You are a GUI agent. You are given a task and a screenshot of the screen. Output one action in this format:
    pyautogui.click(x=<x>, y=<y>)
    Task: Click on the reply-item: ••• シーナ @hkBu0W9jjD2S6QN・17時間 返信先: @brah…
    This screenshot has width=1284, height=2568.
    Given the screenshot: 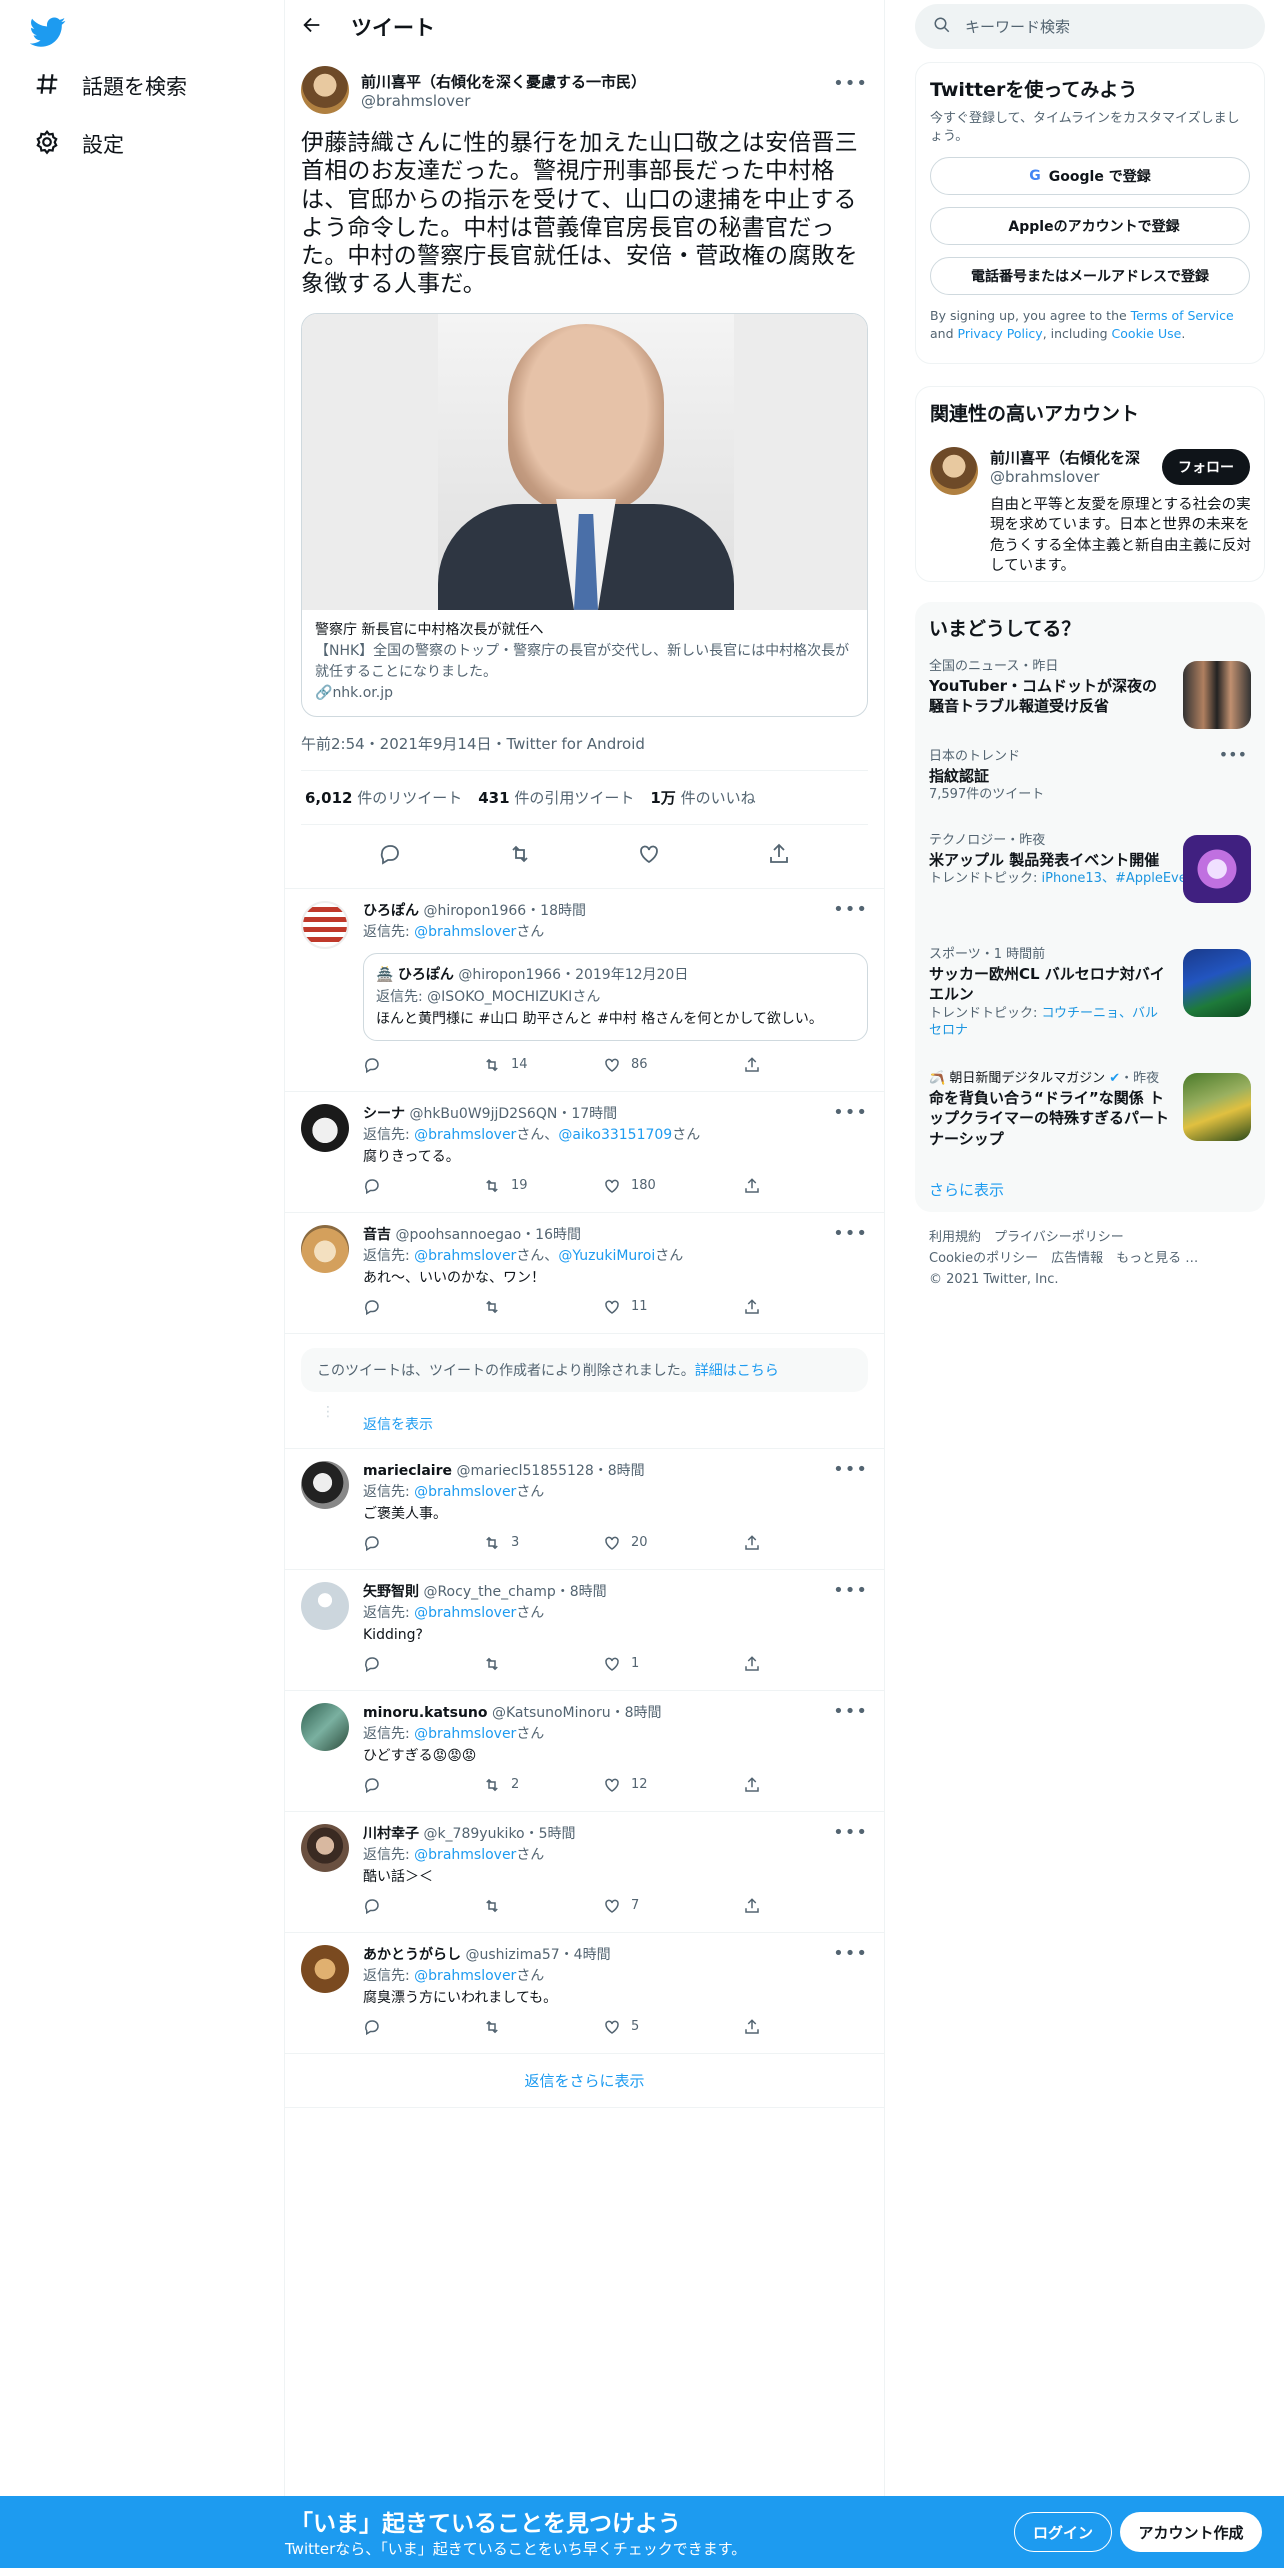 What is the action you would take?
    pyautogui.click(x=584, y=1152)
    